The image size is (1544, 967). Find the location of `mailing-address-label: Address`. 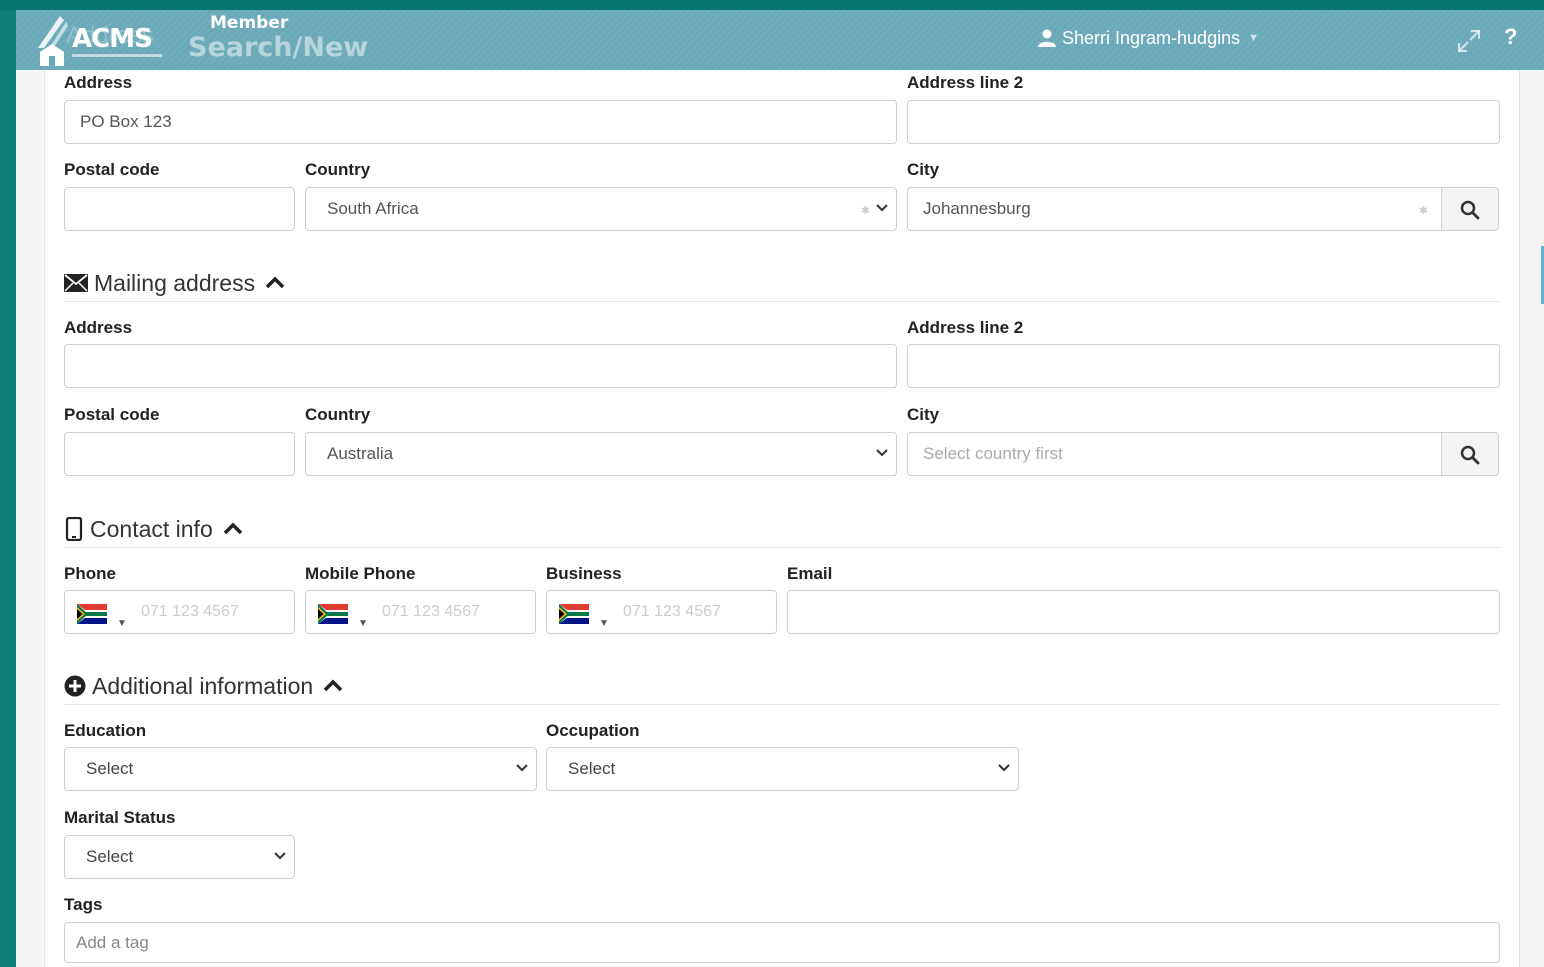

mailing-address-label: Address is located at coordinates (98, 327).